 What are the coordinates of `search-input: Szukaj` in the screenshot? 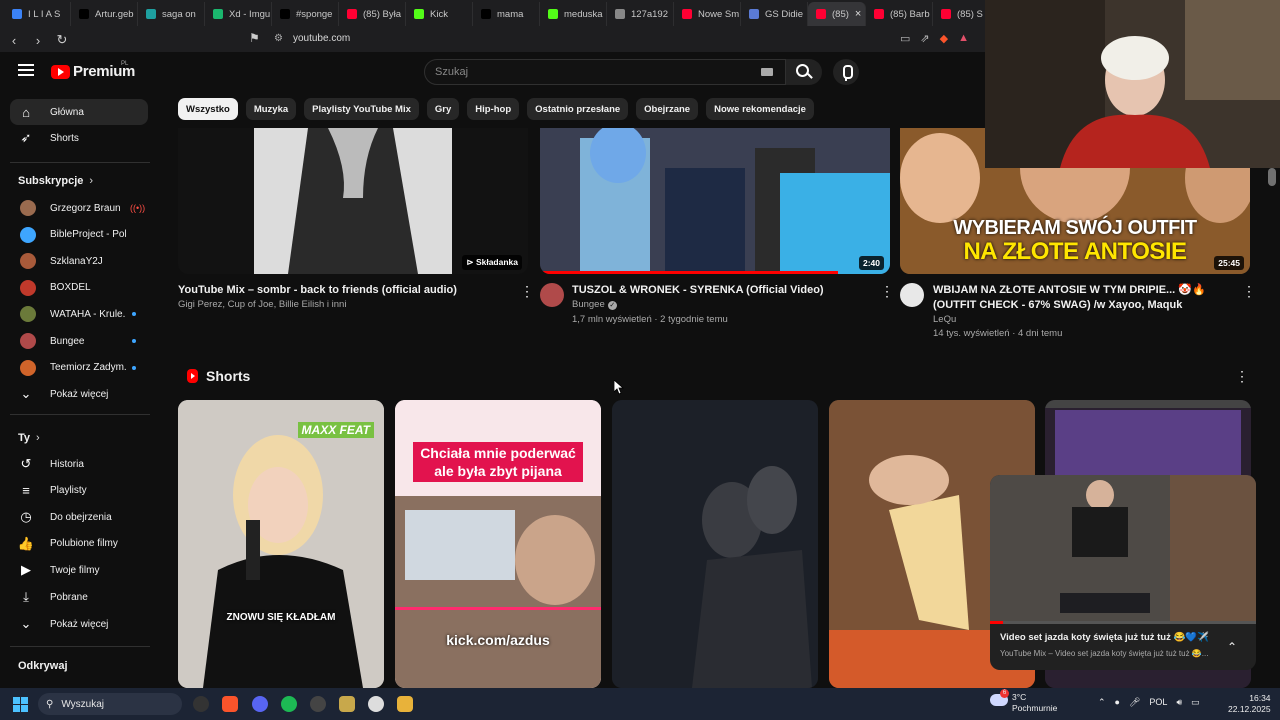 It's located at (605, 72).